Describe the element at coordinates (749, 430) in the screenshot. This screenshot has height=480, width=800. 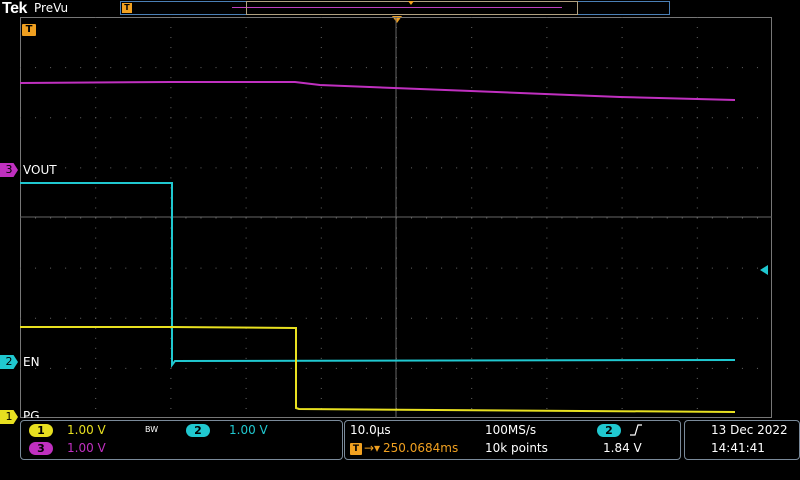
I see `date-display: 13 Dec 2022` at that location.